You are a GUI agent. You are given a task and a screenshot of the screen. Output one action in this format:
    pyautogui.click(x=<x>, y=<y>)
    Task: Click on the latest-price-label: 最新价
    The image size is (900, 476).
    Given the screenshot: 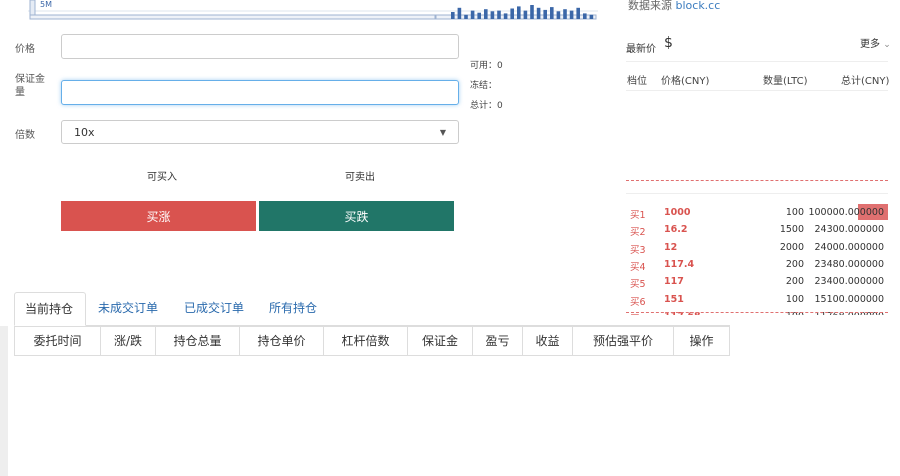 What is the action you would take?
    pyautogui.click(x=641, y=49)
    